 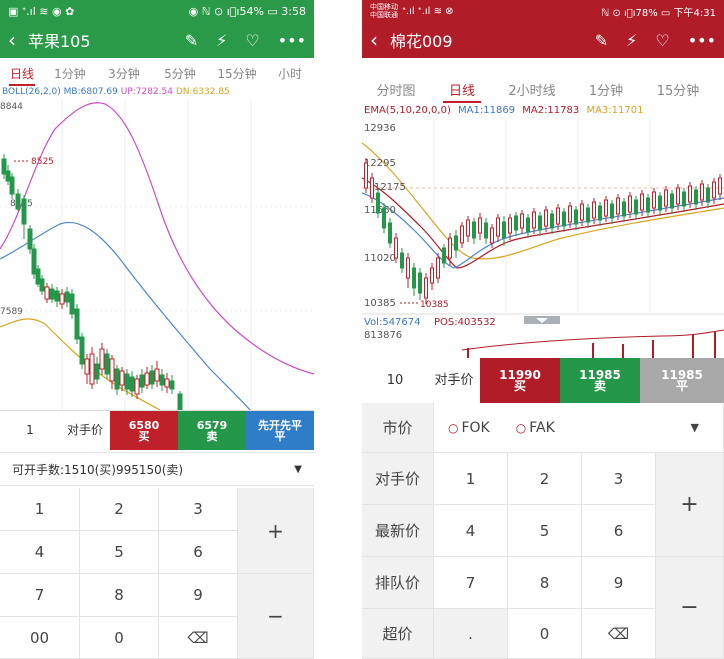 I want to click on buy-button: 11990 买, so click(x=520, y=380).